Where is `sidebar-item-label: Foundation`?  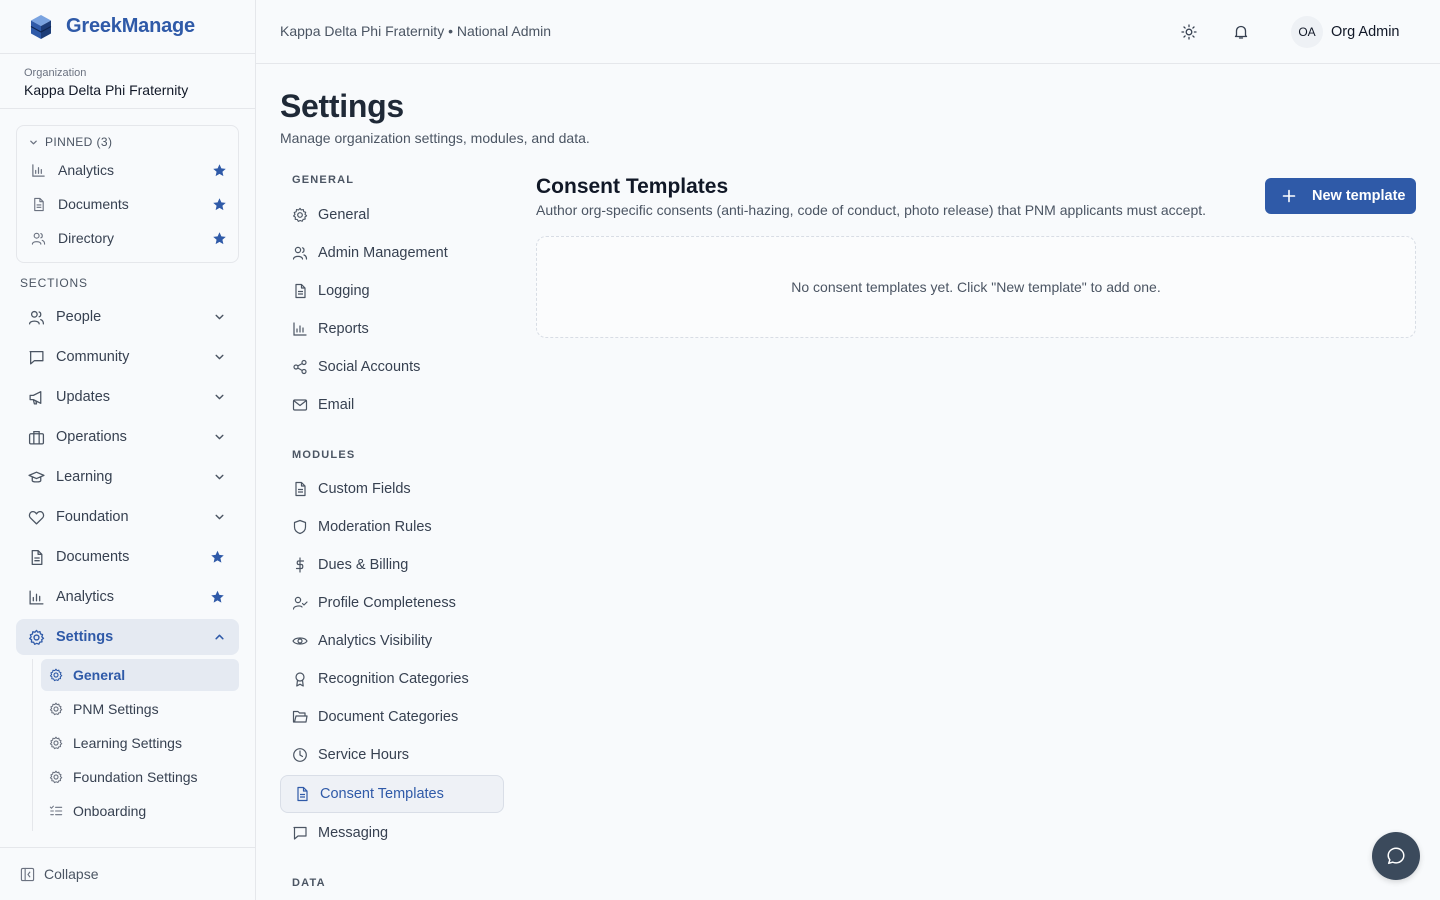 sidebar-item-label: Foundation is located at coordinates (92, 517).